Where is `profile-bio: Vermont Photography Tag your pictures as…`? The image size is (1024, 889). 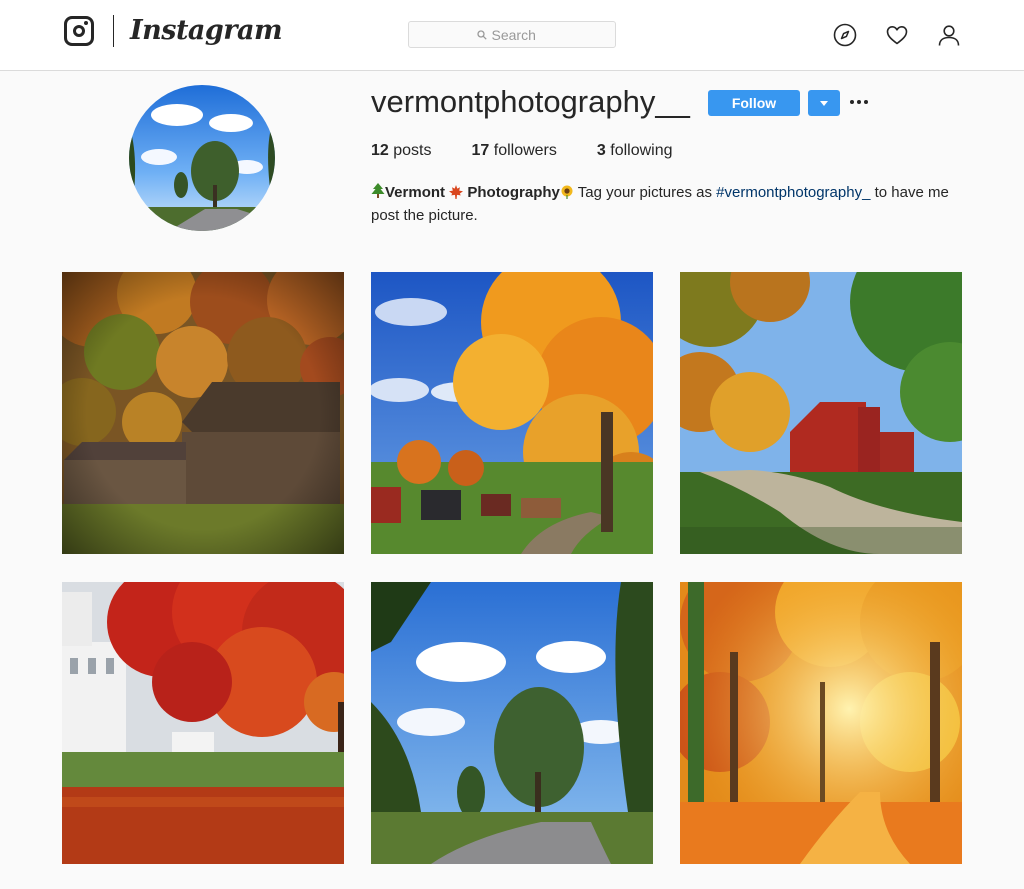 profile-bio: Vermont Photography Tag your pictures as… is located at coordinates (666, 204).